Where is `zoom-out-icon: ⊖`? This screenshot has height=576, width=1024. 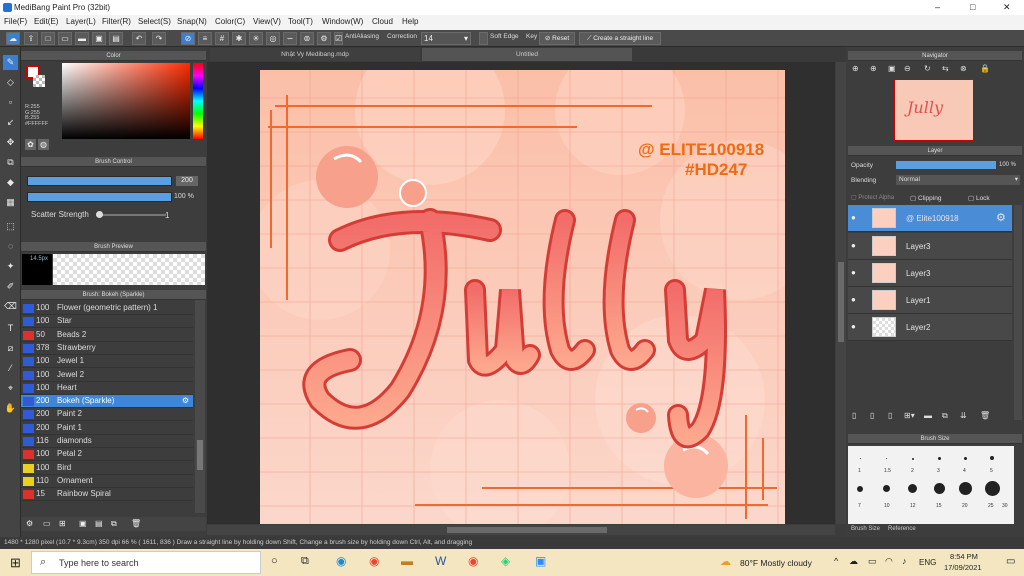
zoom-out-icon: ⊖ is located at coordinates (907, 68).